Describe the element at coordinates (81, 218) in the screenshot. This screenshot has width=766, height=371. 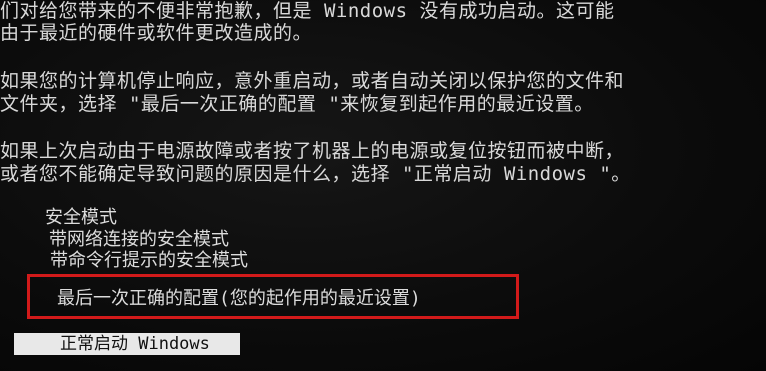
I see `menu-option-safe-mode: 安全模式` at that location.